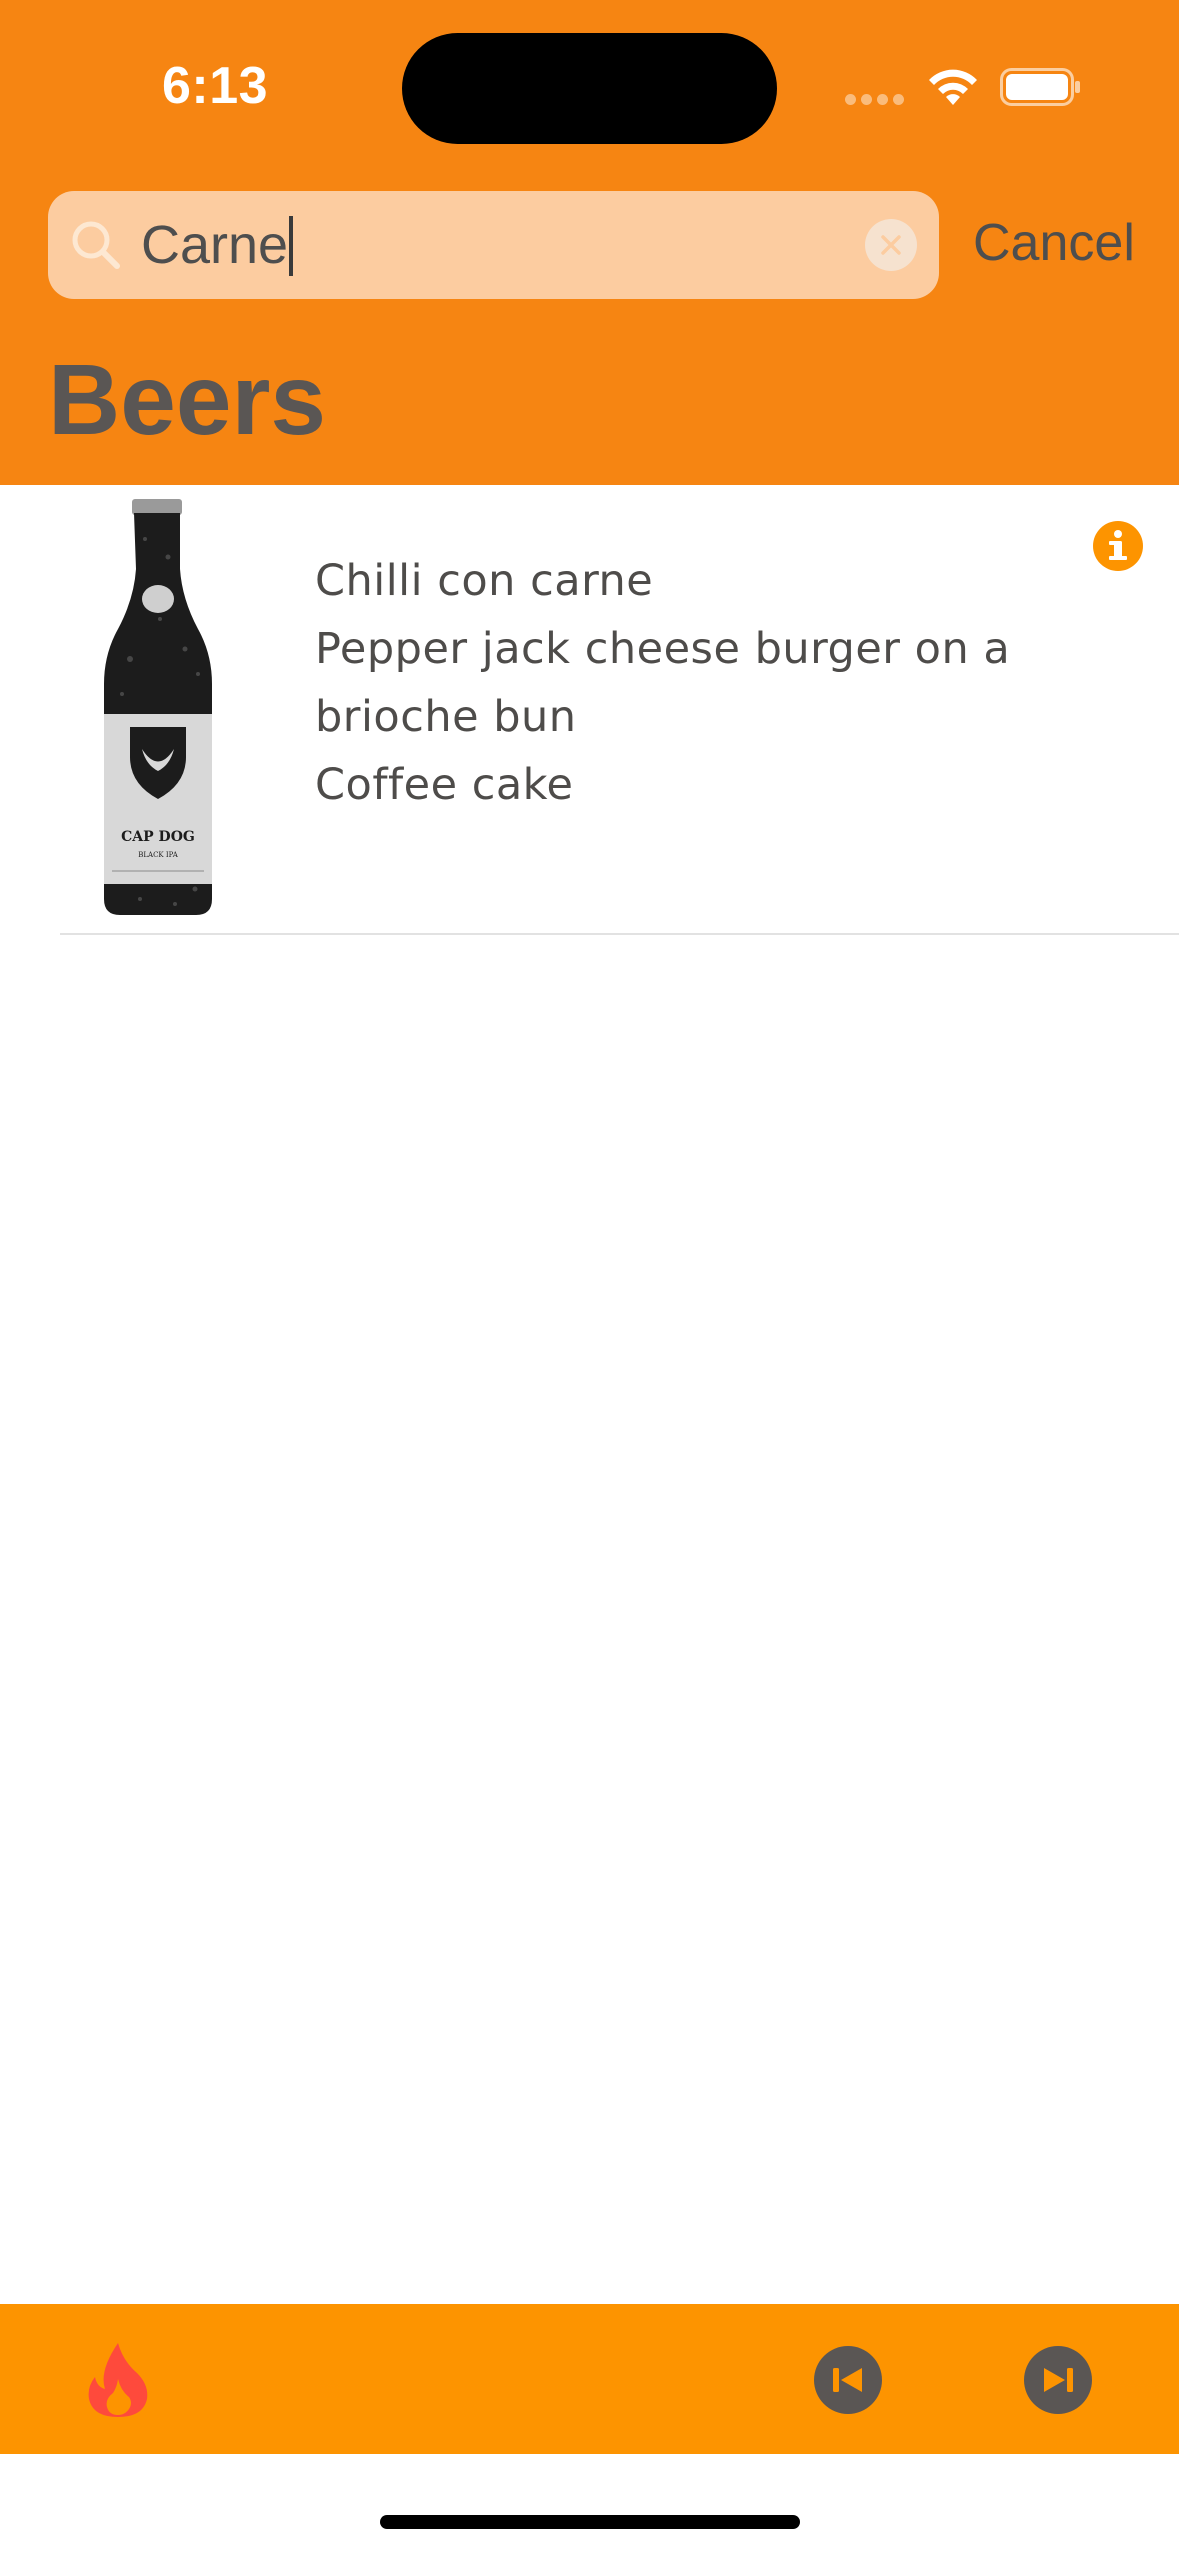 The image size is (1179, 2556). What do you see at coordinates (158, 707) in the screenshot?
I see `beer-bottle-icon: CAP DOG BLACK IPA` at bounding box center [158, 707].